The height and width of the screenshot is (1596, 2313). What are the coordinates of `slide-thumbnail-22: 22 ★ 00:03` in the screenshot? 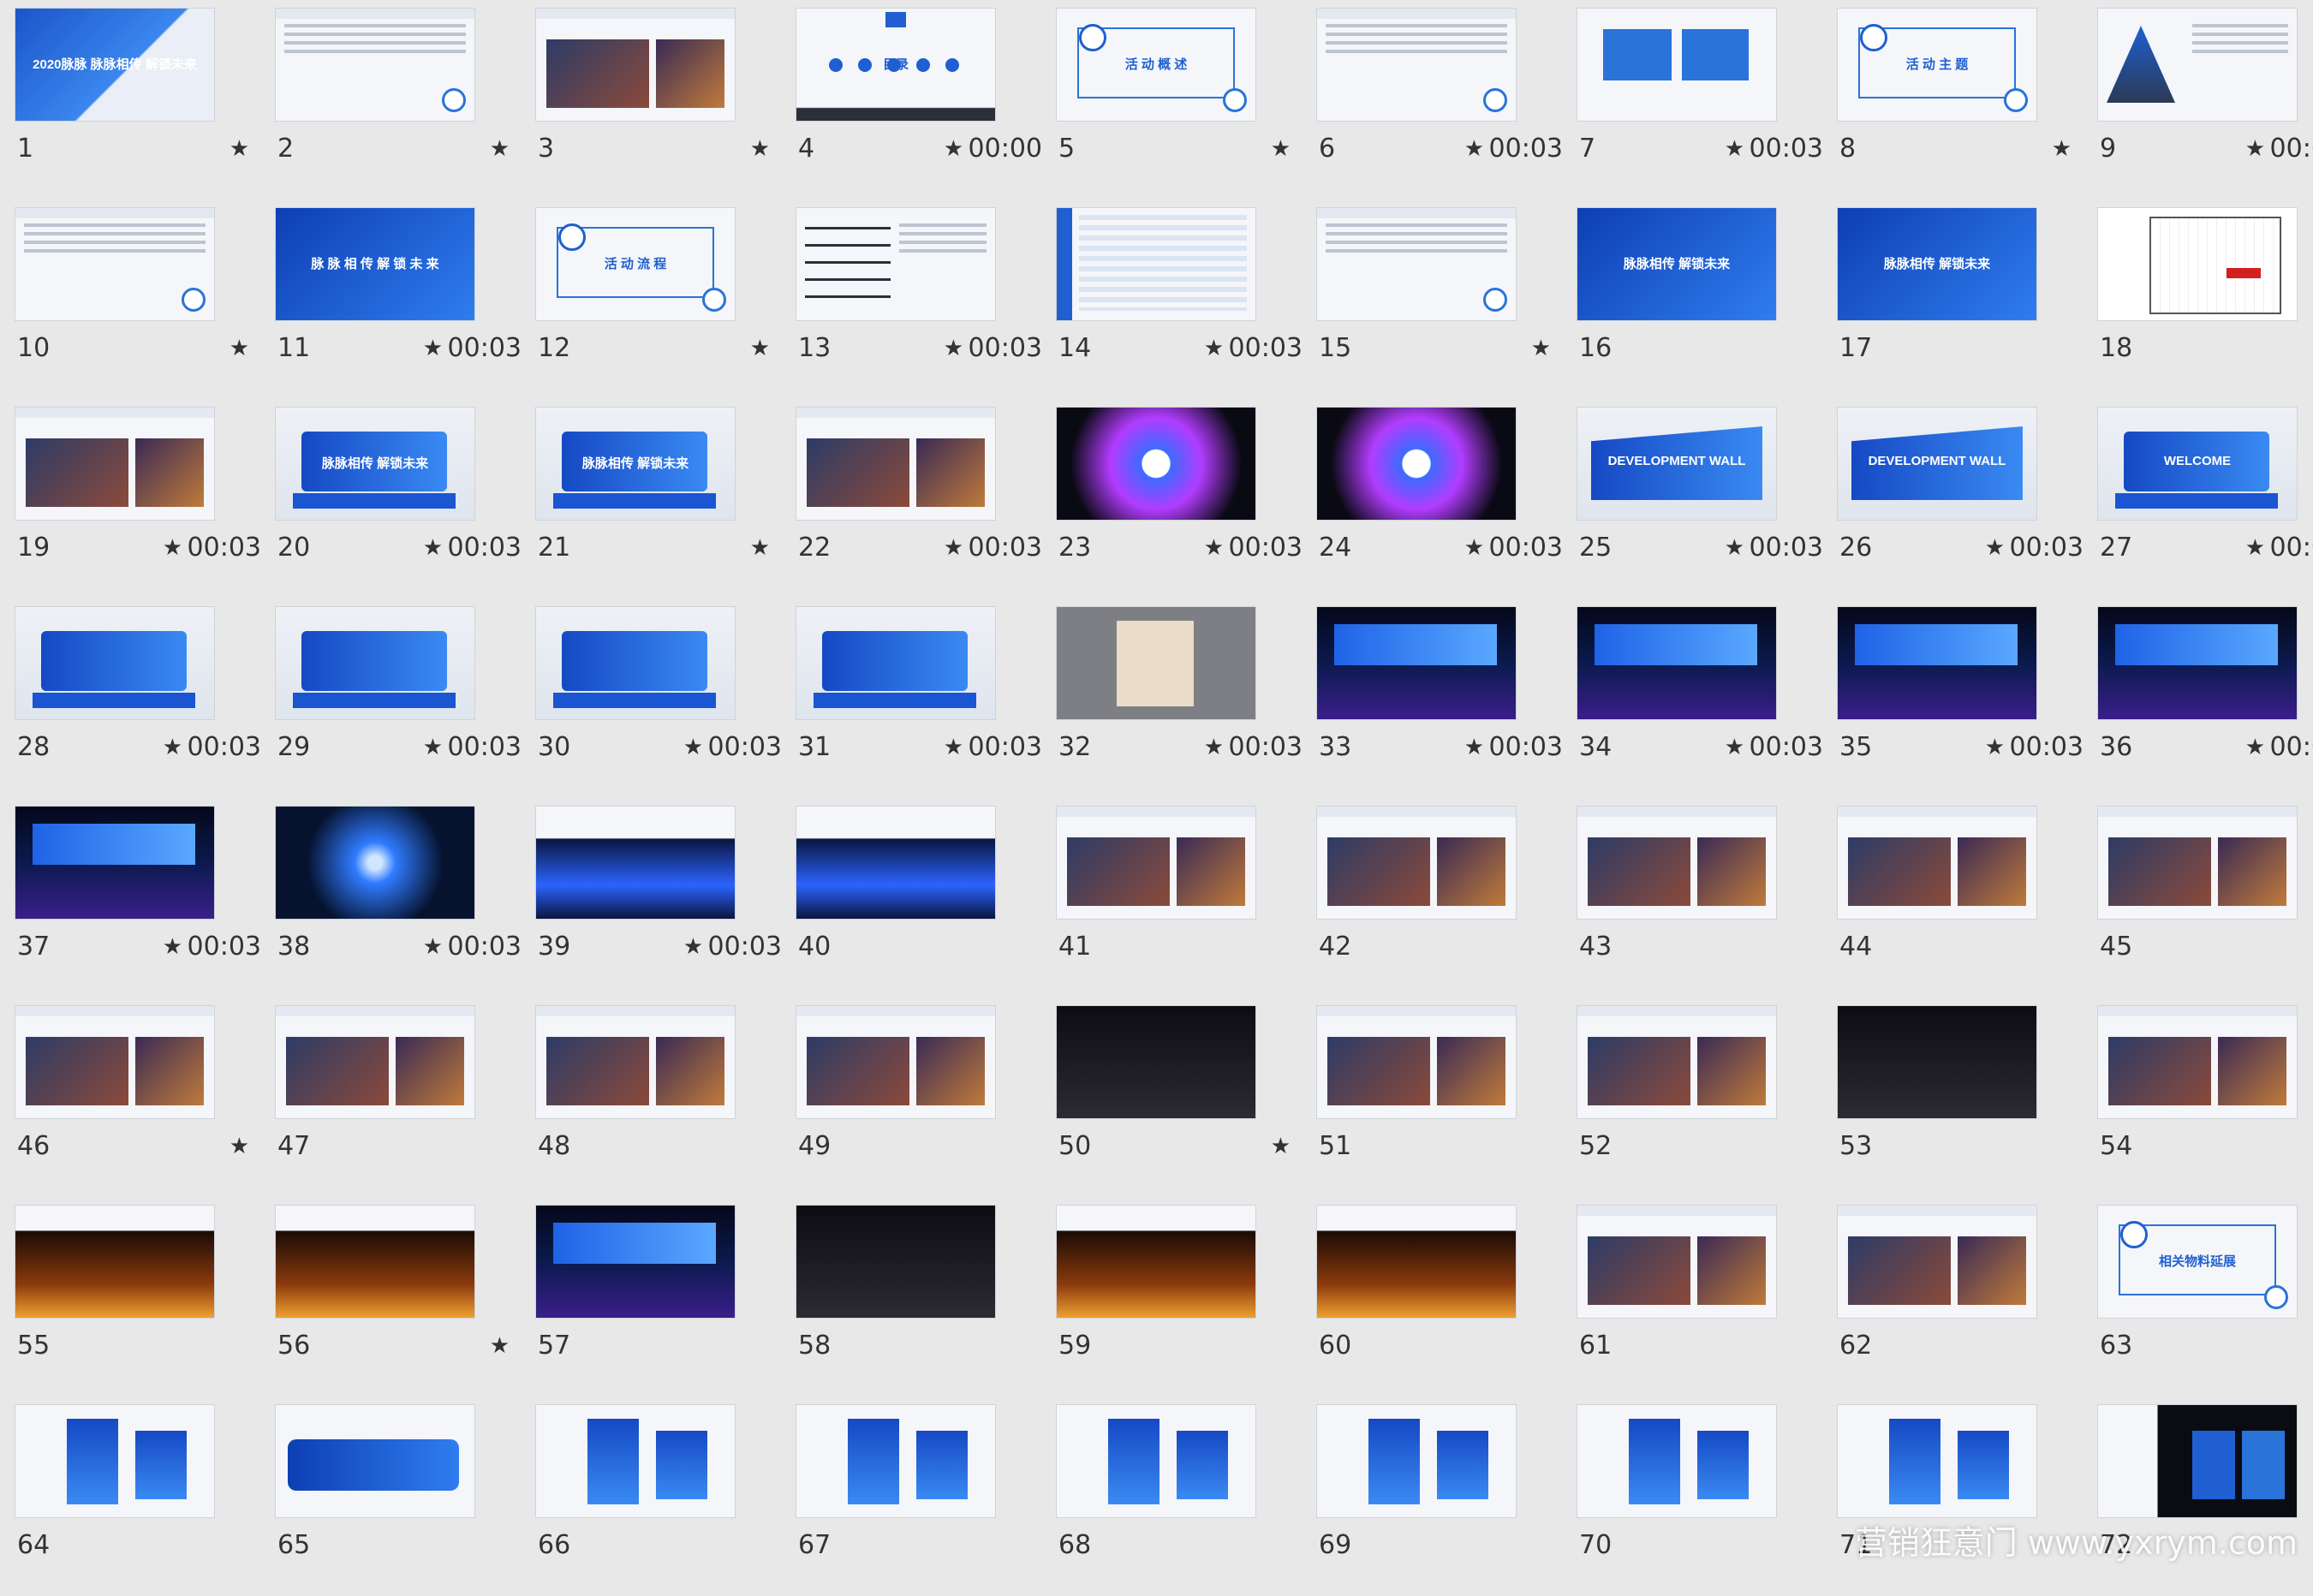 It's located at (911, 498).